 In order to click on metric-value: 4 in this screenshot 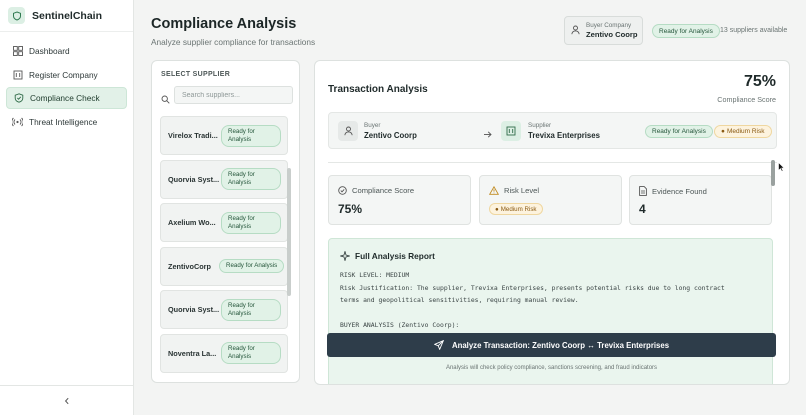, I will do `click(642, 209)`.